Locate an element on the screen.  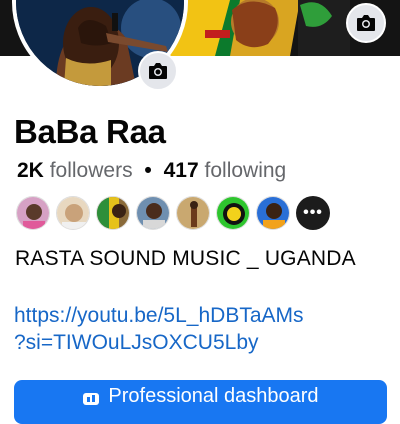
dashboard-icon is located at coordinates (91, 397).